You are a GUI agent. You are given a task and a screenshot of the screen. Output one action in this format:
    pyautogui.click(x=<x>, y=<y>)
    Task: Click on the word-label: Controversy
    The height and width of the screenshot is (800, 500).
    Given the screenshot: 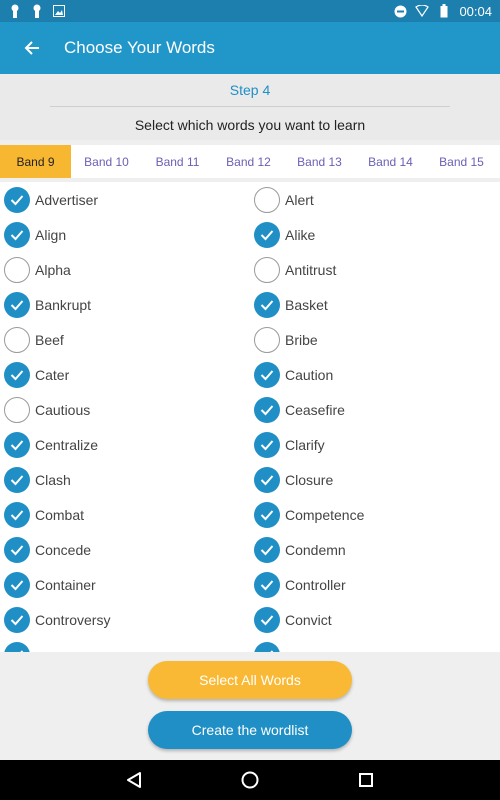 What is the action you would take?
    pyautogui.click(x=73, y=619)
    